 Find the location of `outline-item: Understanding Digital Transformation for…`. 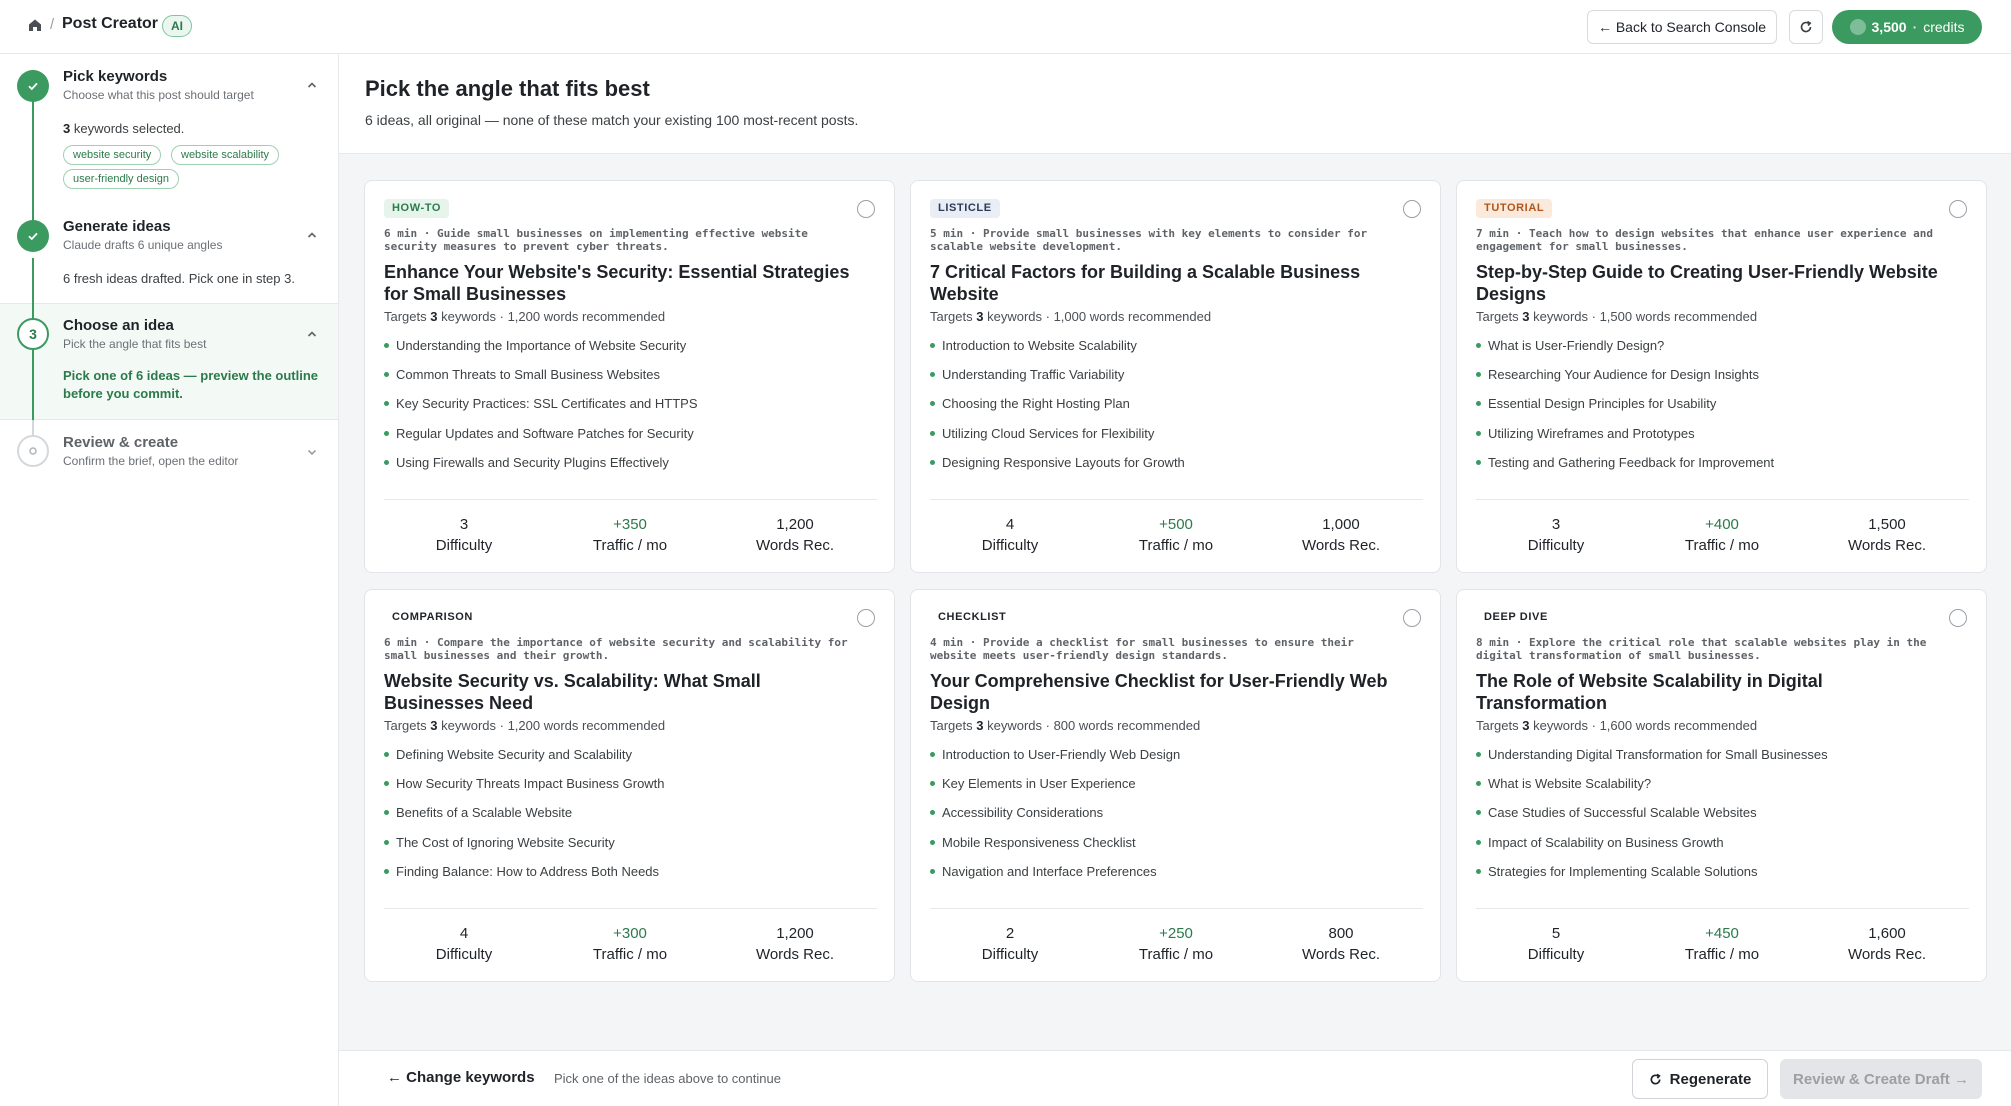

outline-item: Understanding Digital Transformation for… is located at coordinates (1721, 760).